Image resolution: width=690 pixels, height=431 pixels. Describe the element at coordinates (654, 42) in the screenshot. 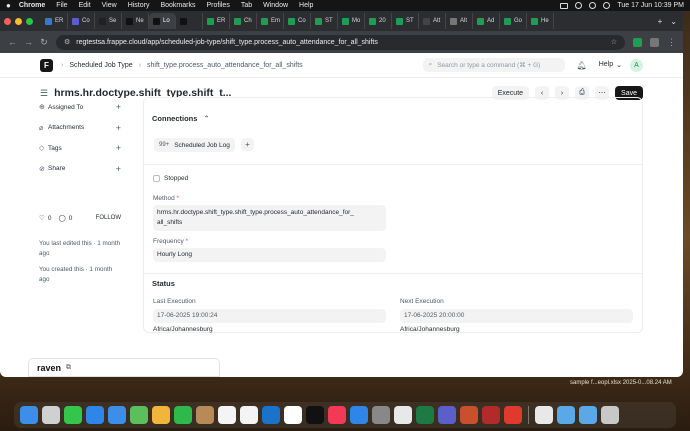

I see `profile-icon` at that location.